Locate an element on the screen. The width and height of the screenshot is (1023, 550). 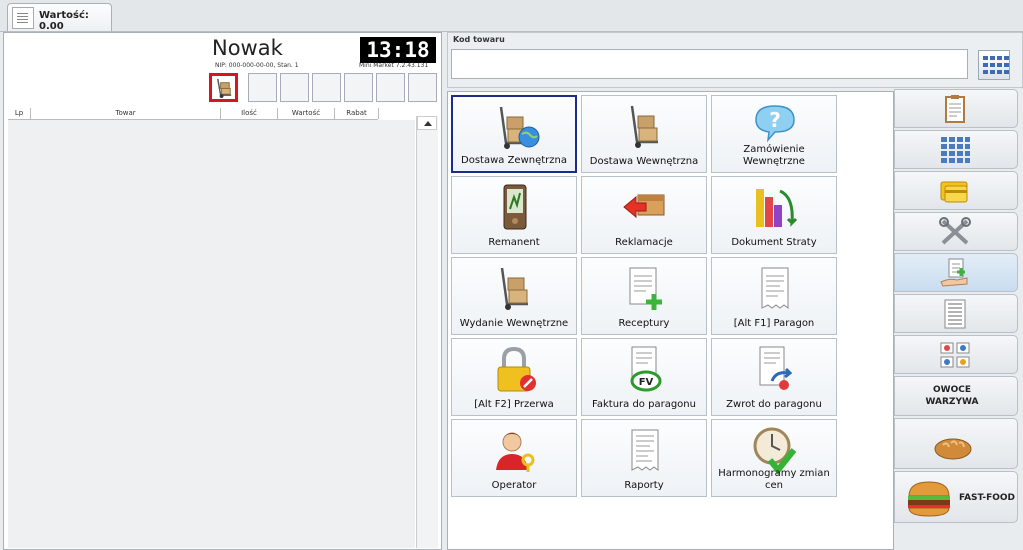
tile-complaints: Reklamacje is located at coordinates (644, 215).